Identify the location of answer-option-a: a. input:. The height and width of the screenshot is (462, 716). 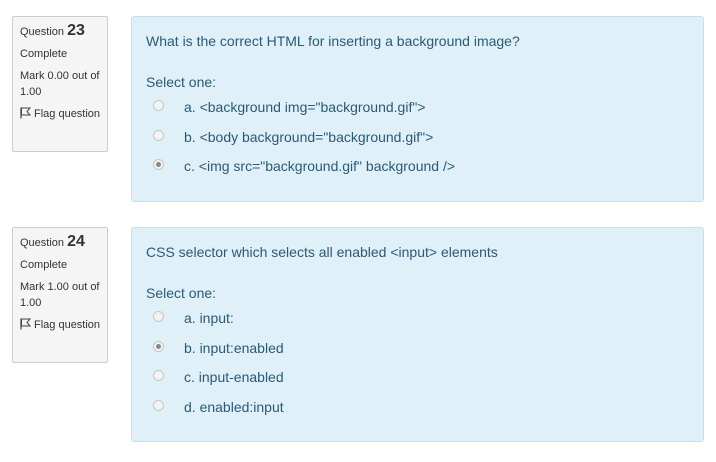
(417, 323).